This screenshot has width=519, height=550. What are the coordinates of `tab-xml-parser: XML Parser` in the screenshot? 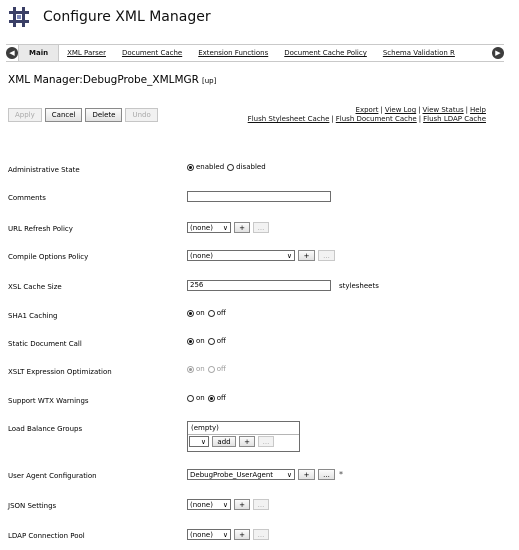 It's located at (86, 53).